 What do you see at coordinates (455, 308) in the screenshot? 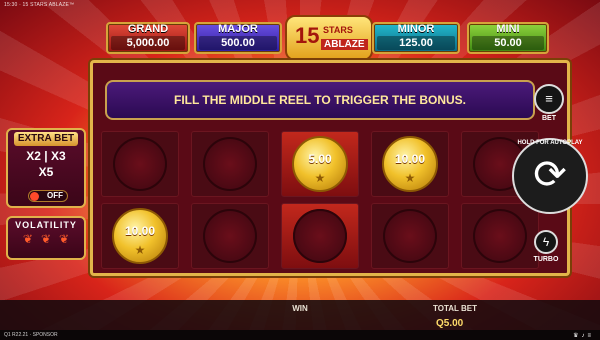
I see `total-bet-label: TOTAL BET` at bounding box center [455, 308].